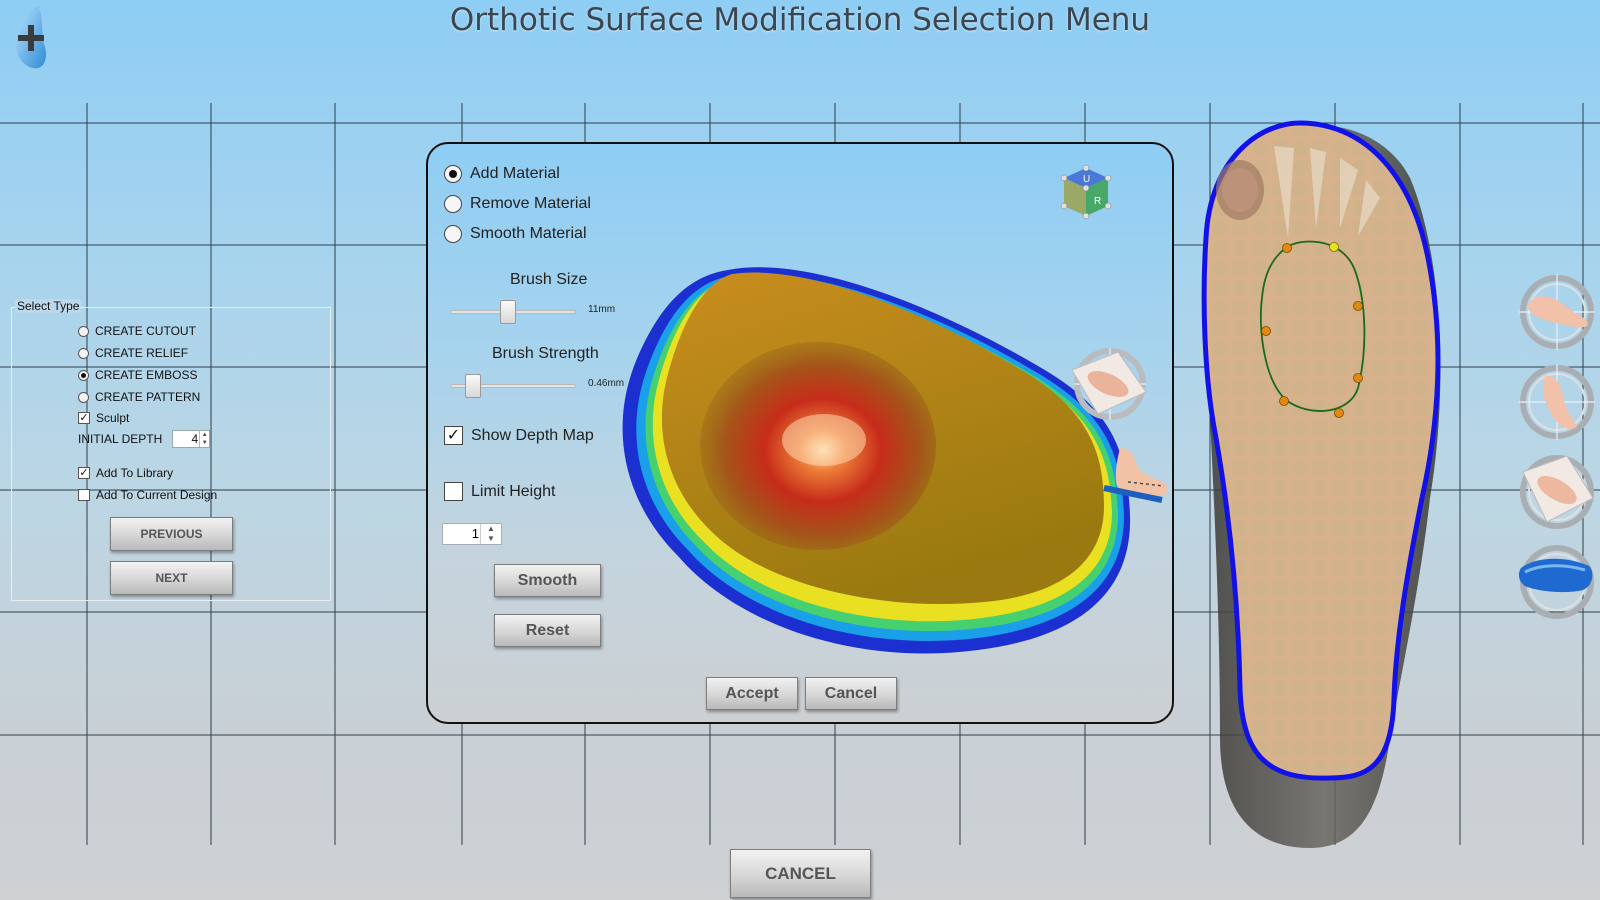  I want to click on view-cube-right-label: R, so click(1097, 201).